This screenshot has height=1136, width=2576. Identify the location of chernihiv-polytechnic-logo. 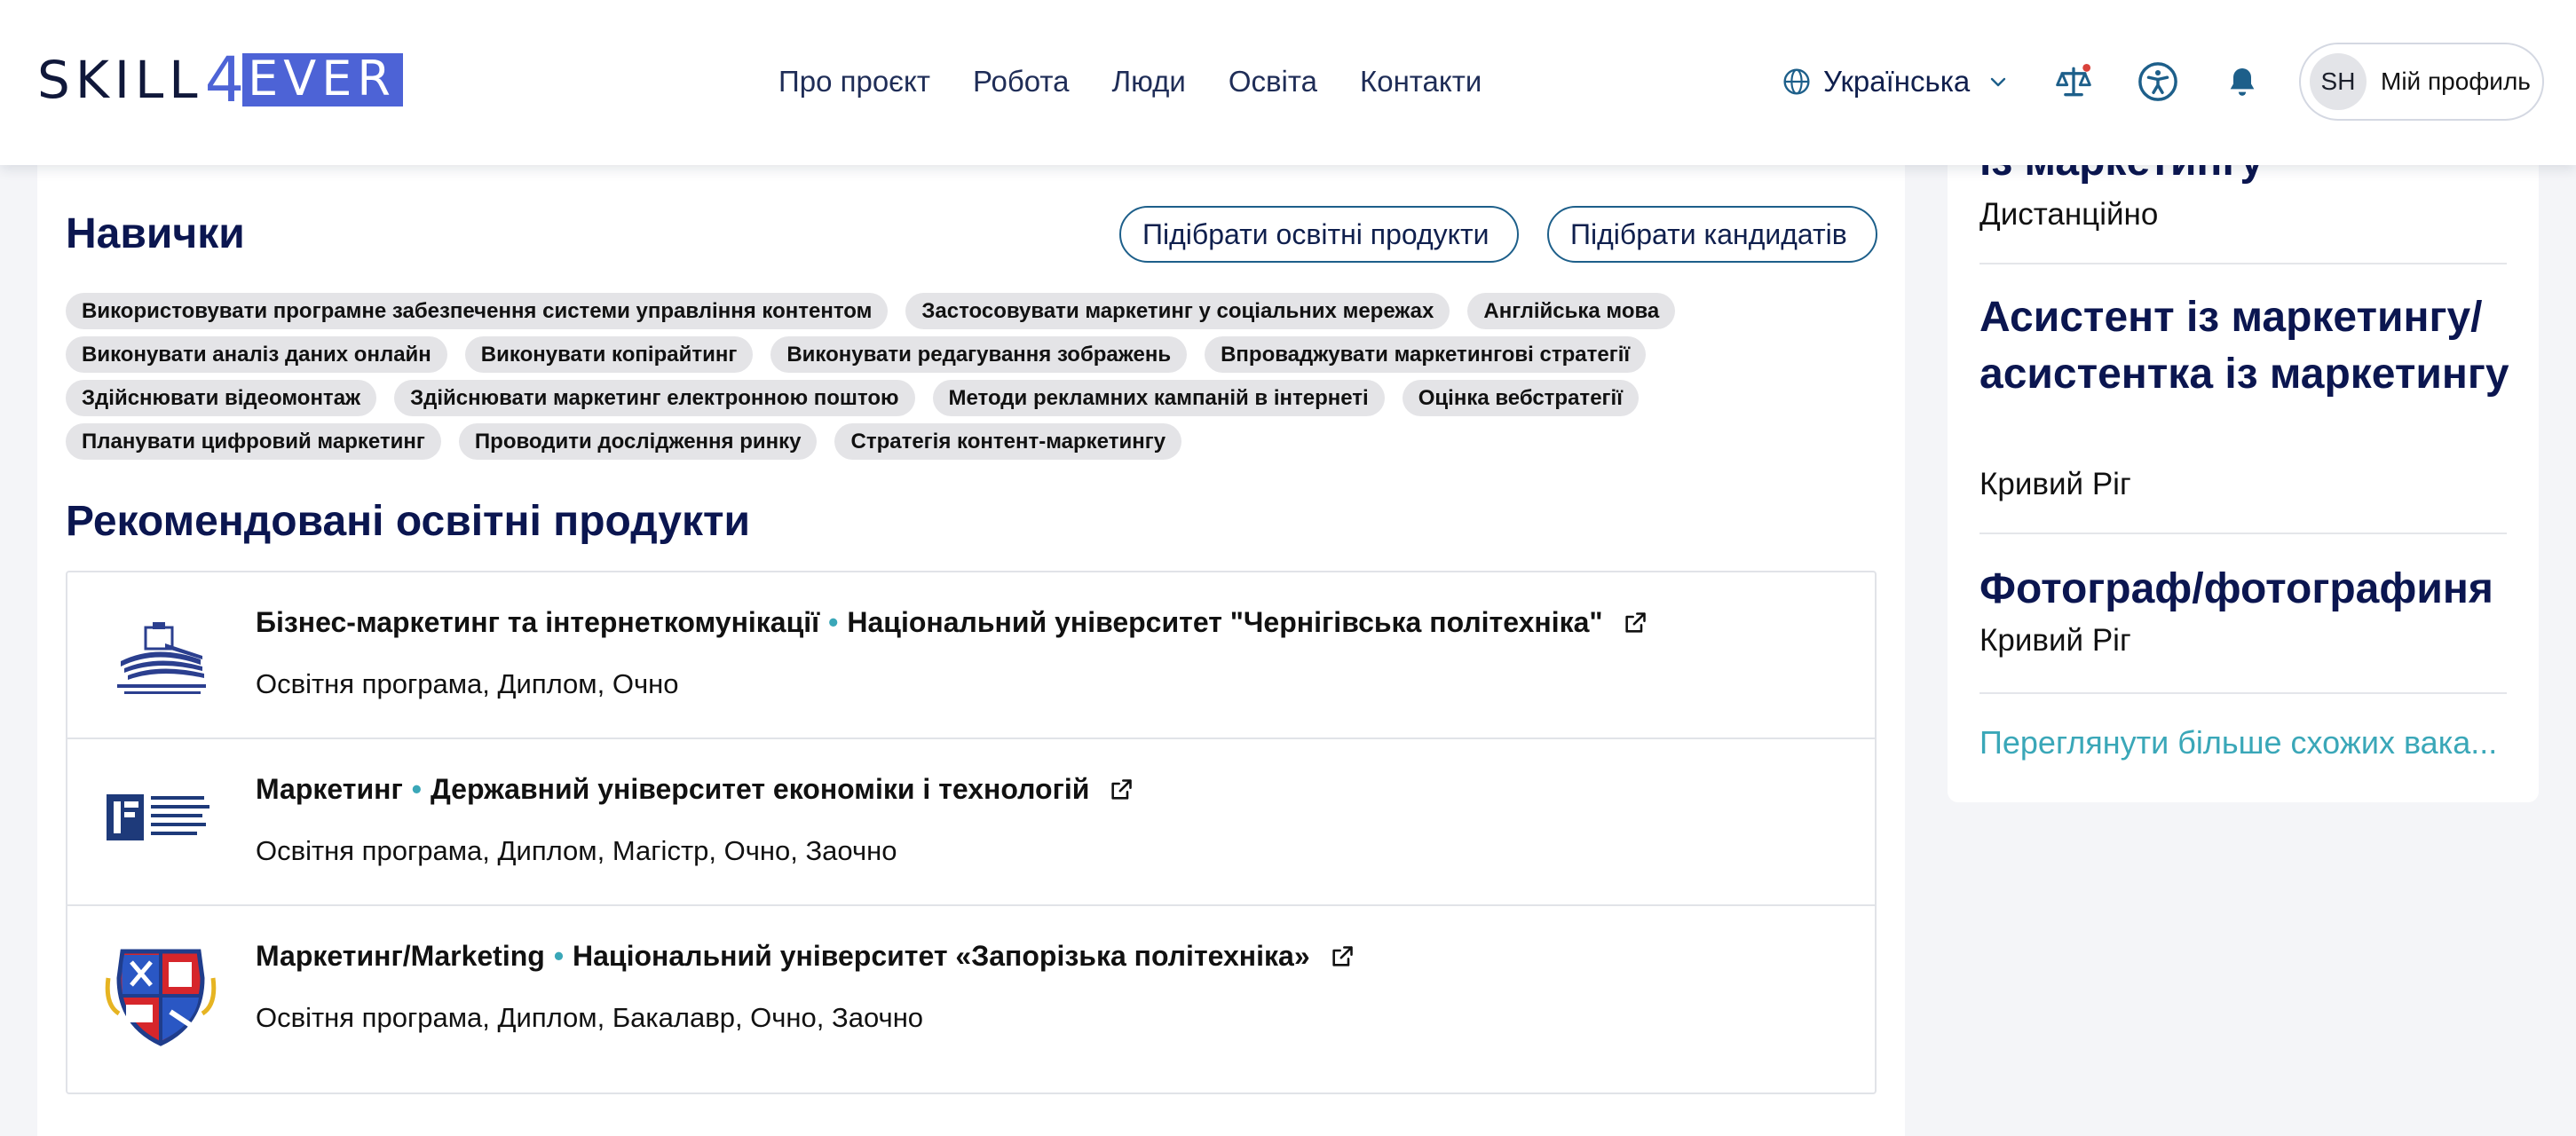
(161, 658).